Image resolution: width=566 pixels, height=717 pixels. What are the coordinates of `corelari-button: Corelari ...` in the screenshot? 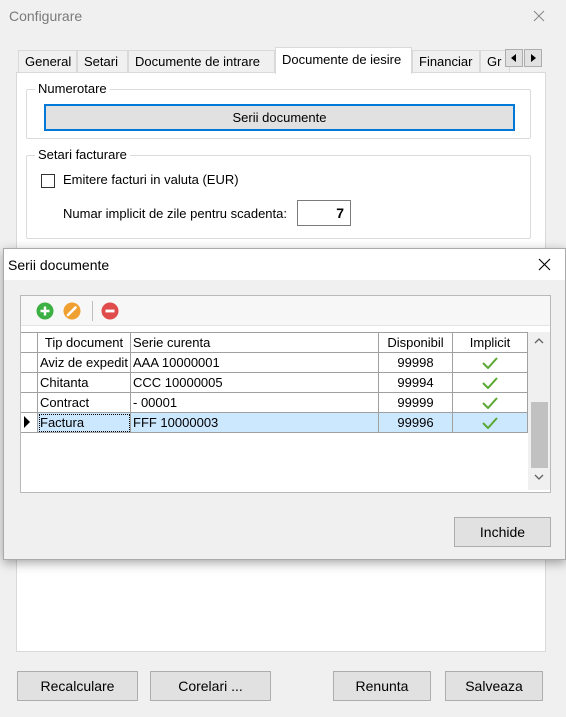 It's located at (210, 686).